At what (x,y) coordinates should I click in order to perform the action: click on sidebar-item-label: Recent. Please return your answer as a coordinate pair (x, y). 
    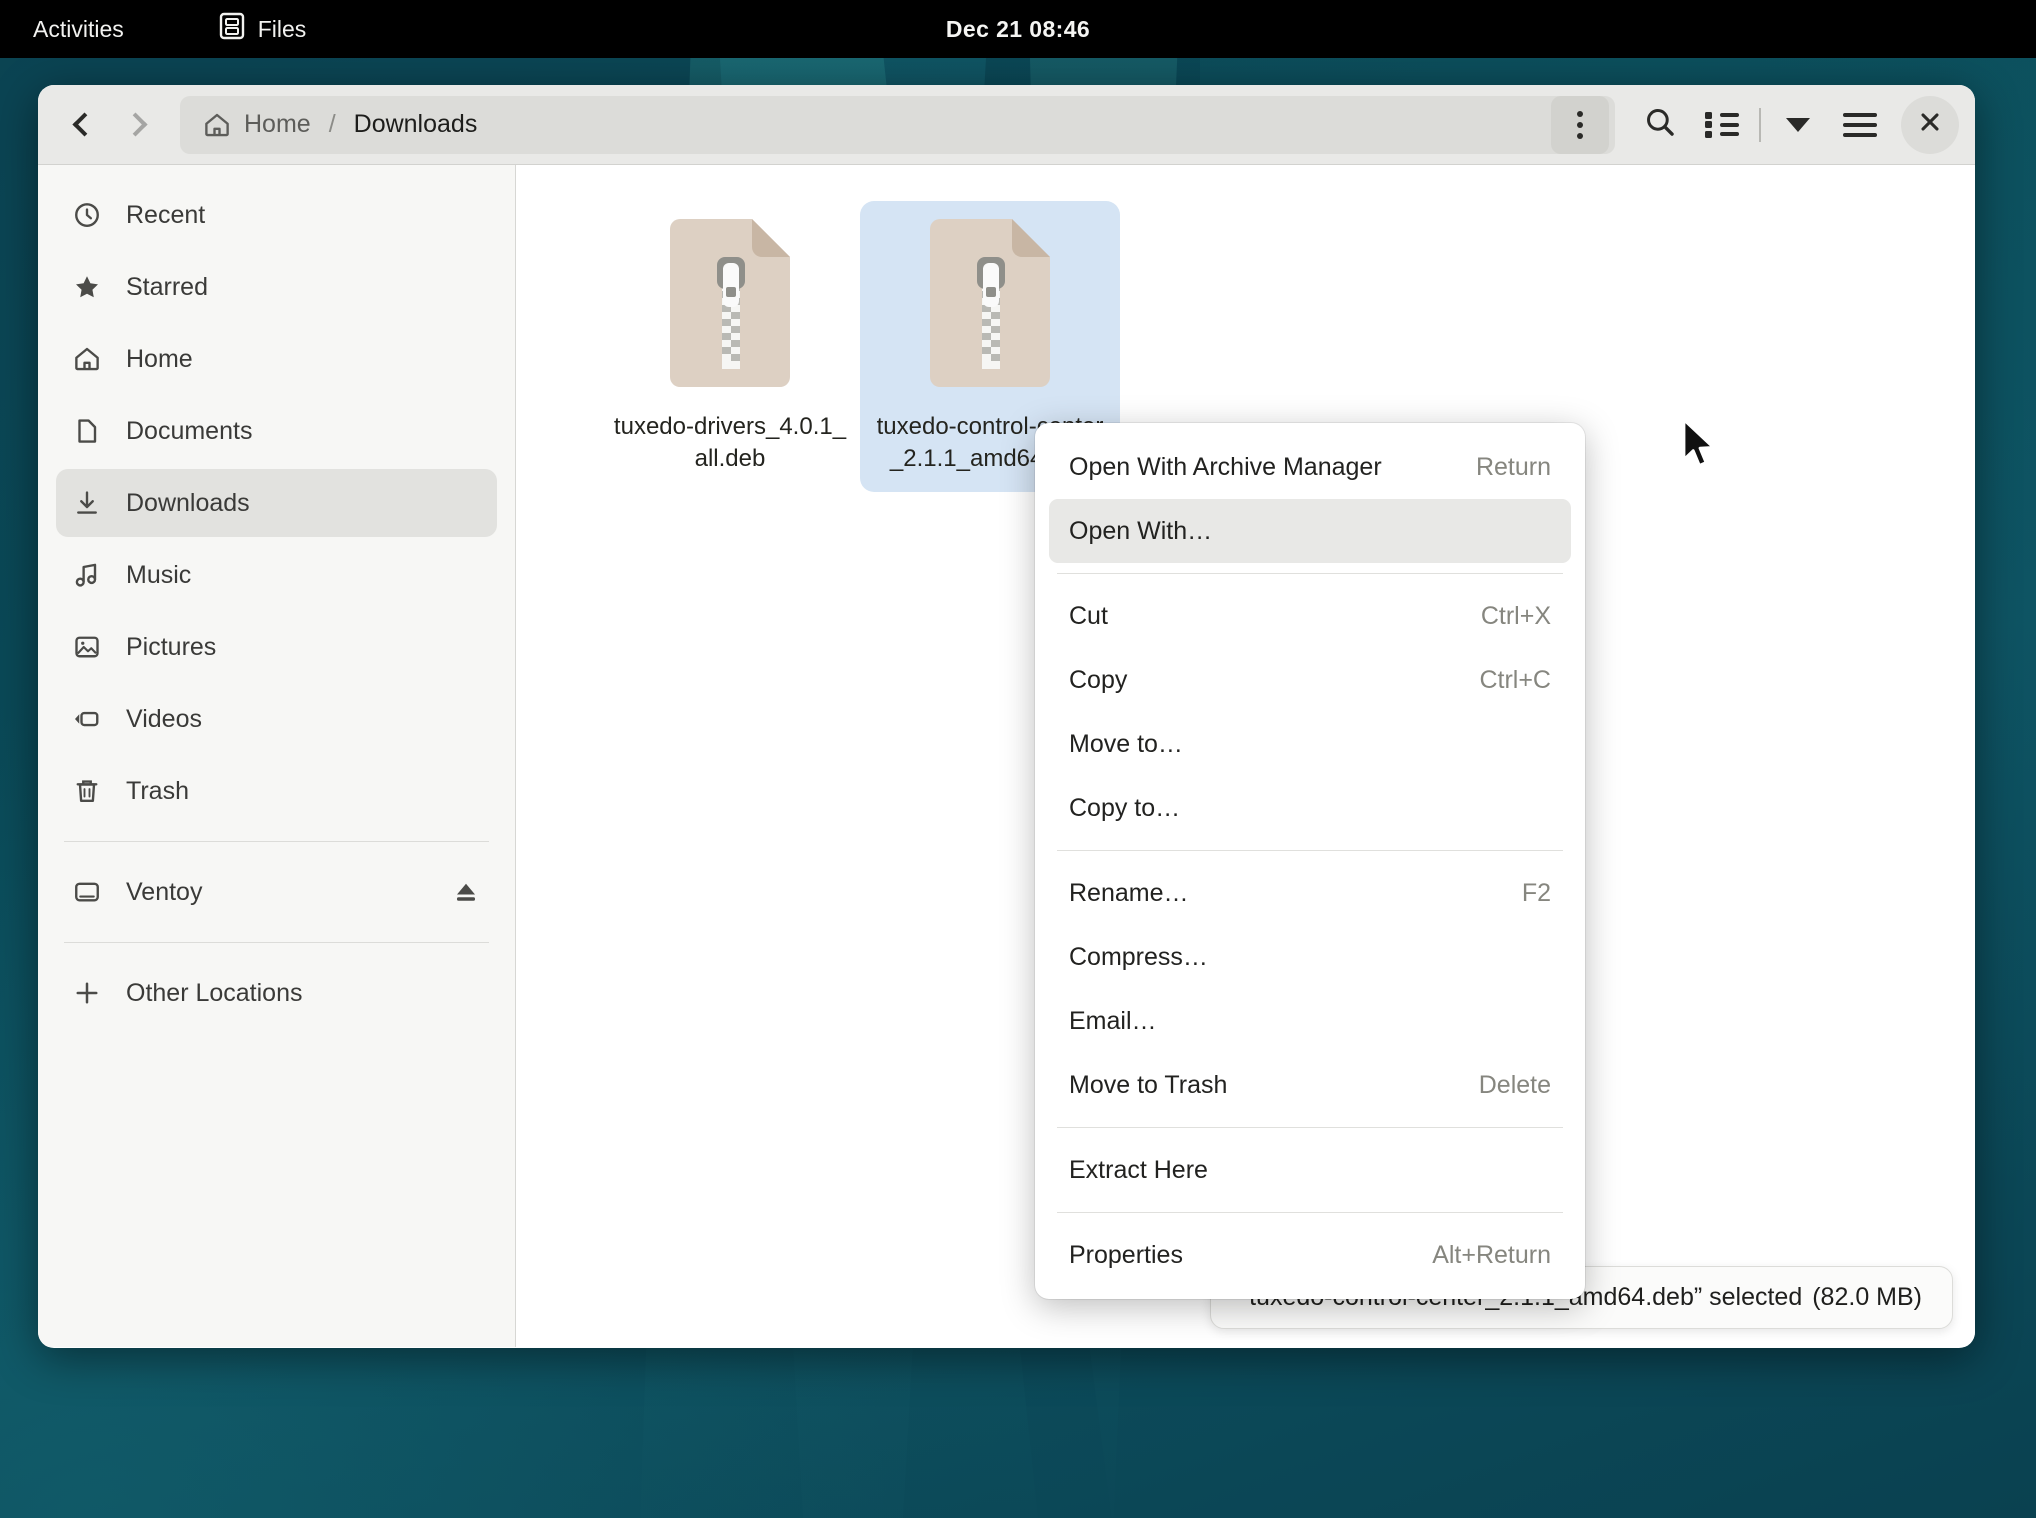
    Looking at the image, I should click on (166, 214).